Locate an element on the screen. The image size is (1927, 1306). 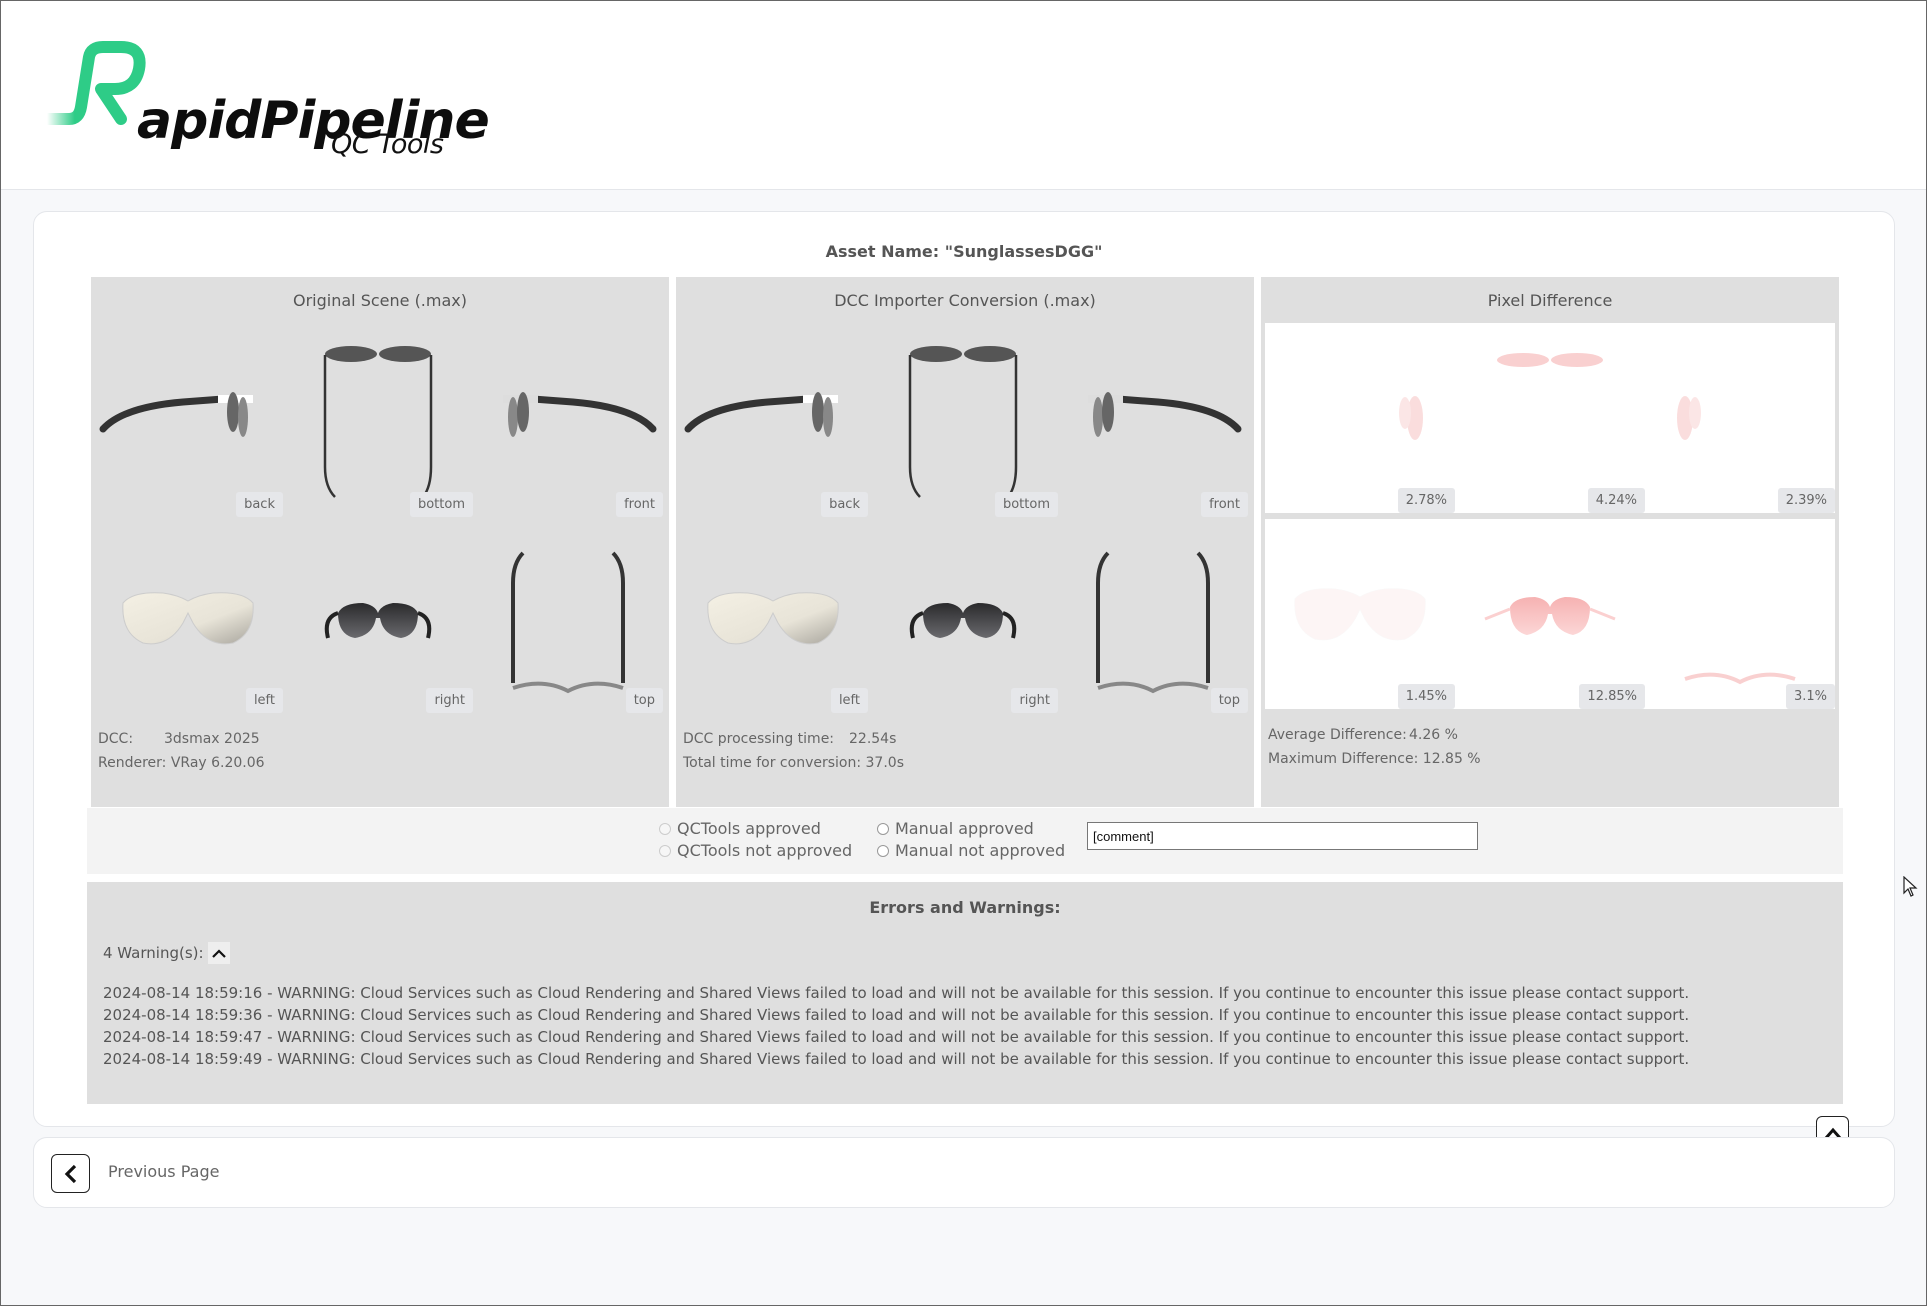
qctools-approved-radio is located at coordinates (665, 829).